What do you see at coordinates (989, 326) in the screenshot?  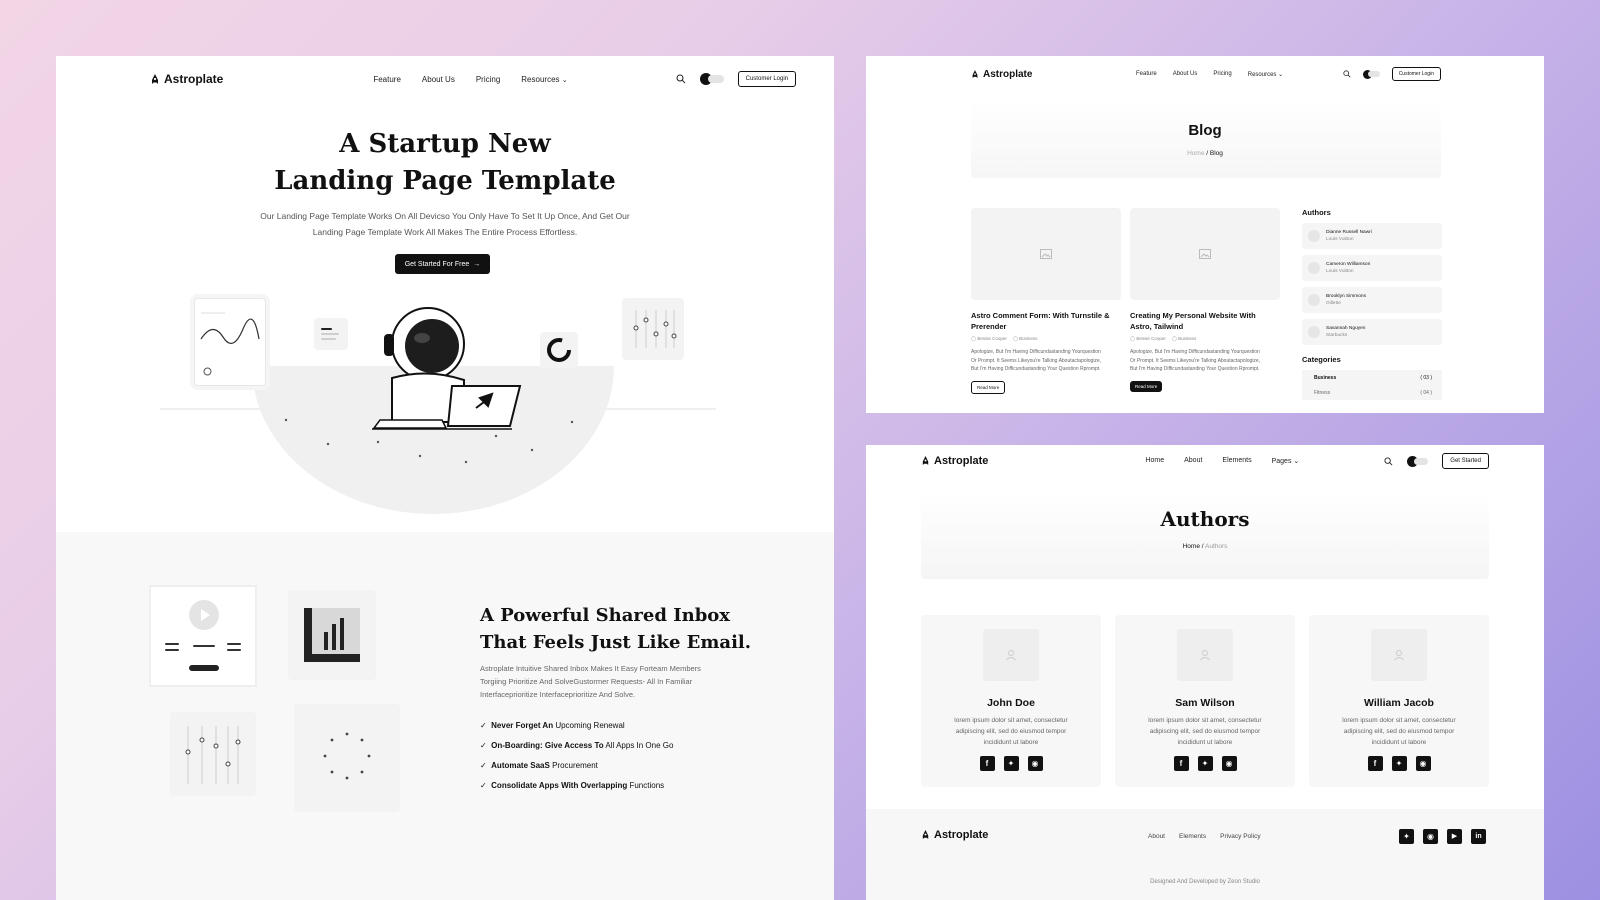 I see `post-title-1-line2: Prerender` at bounding box center [989, 326].